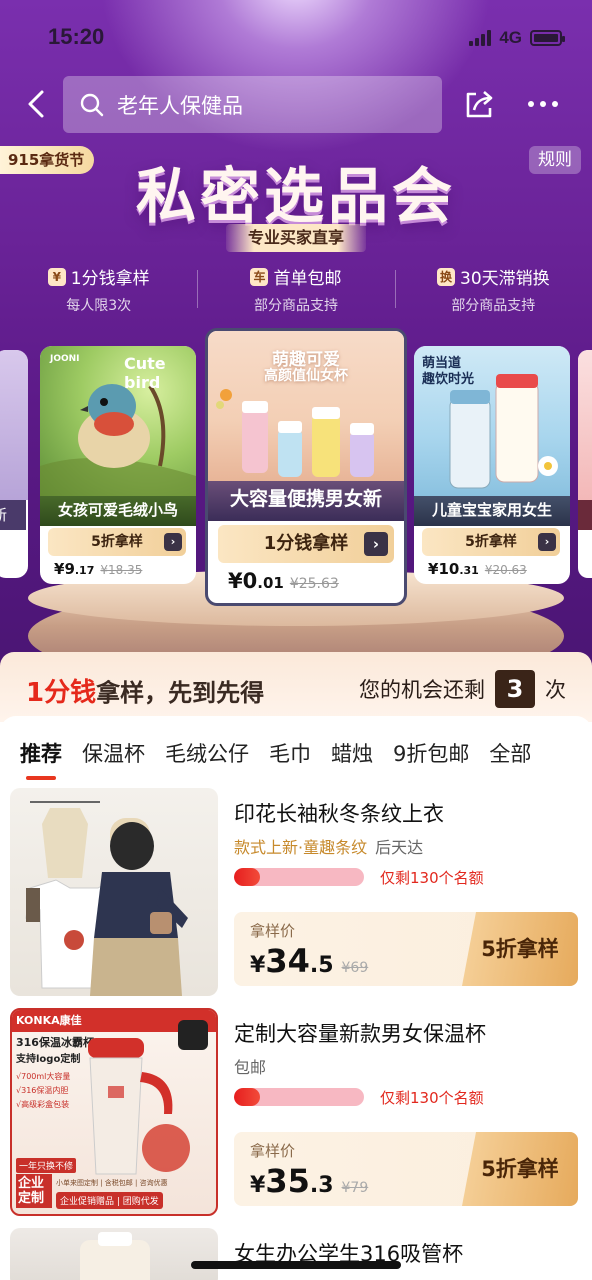 Image resolution: width=592 pixels, height=1280 pixels. I want to click on home-indicator, so click(296, 1265).